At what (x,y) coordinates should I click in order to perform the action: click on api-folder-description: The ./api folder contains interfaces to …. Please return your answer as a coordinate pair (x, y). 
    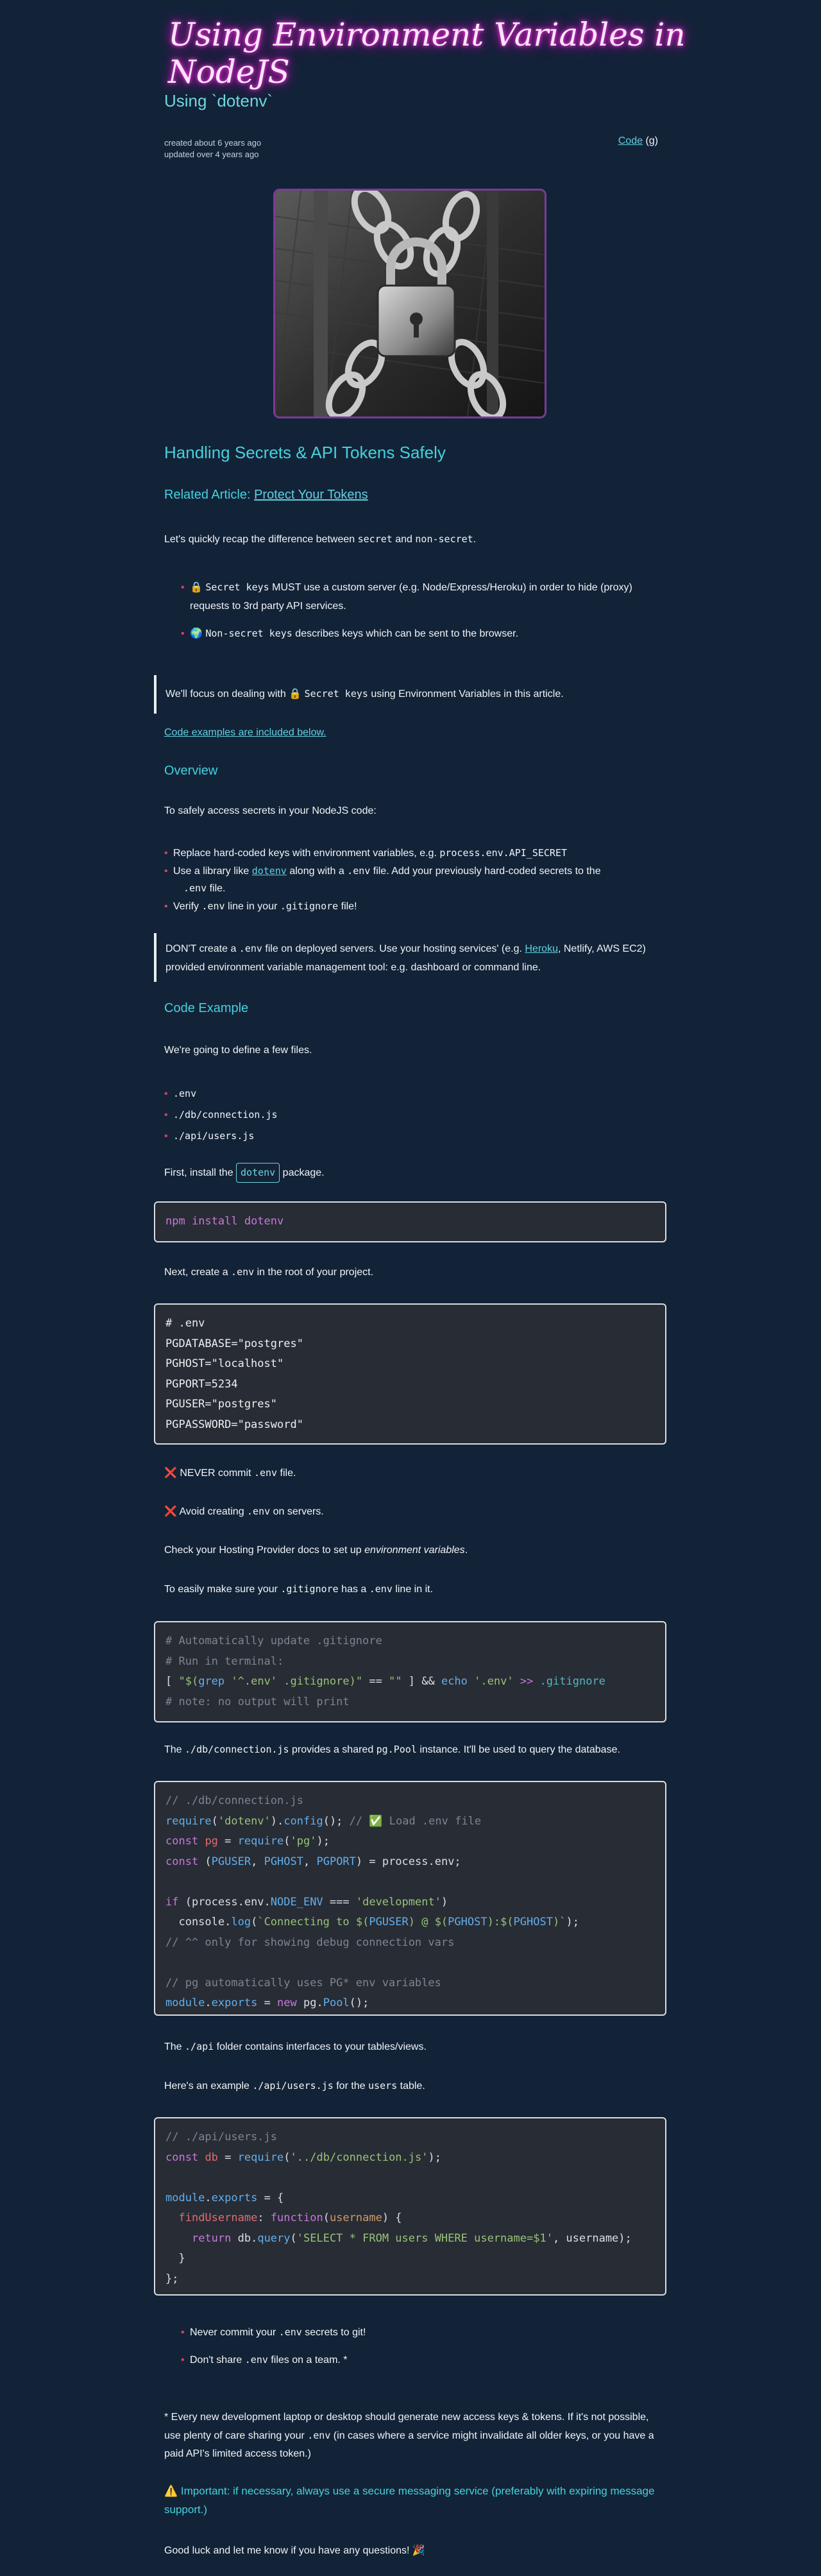
    Looking at the image, I should click on (295, 2046).